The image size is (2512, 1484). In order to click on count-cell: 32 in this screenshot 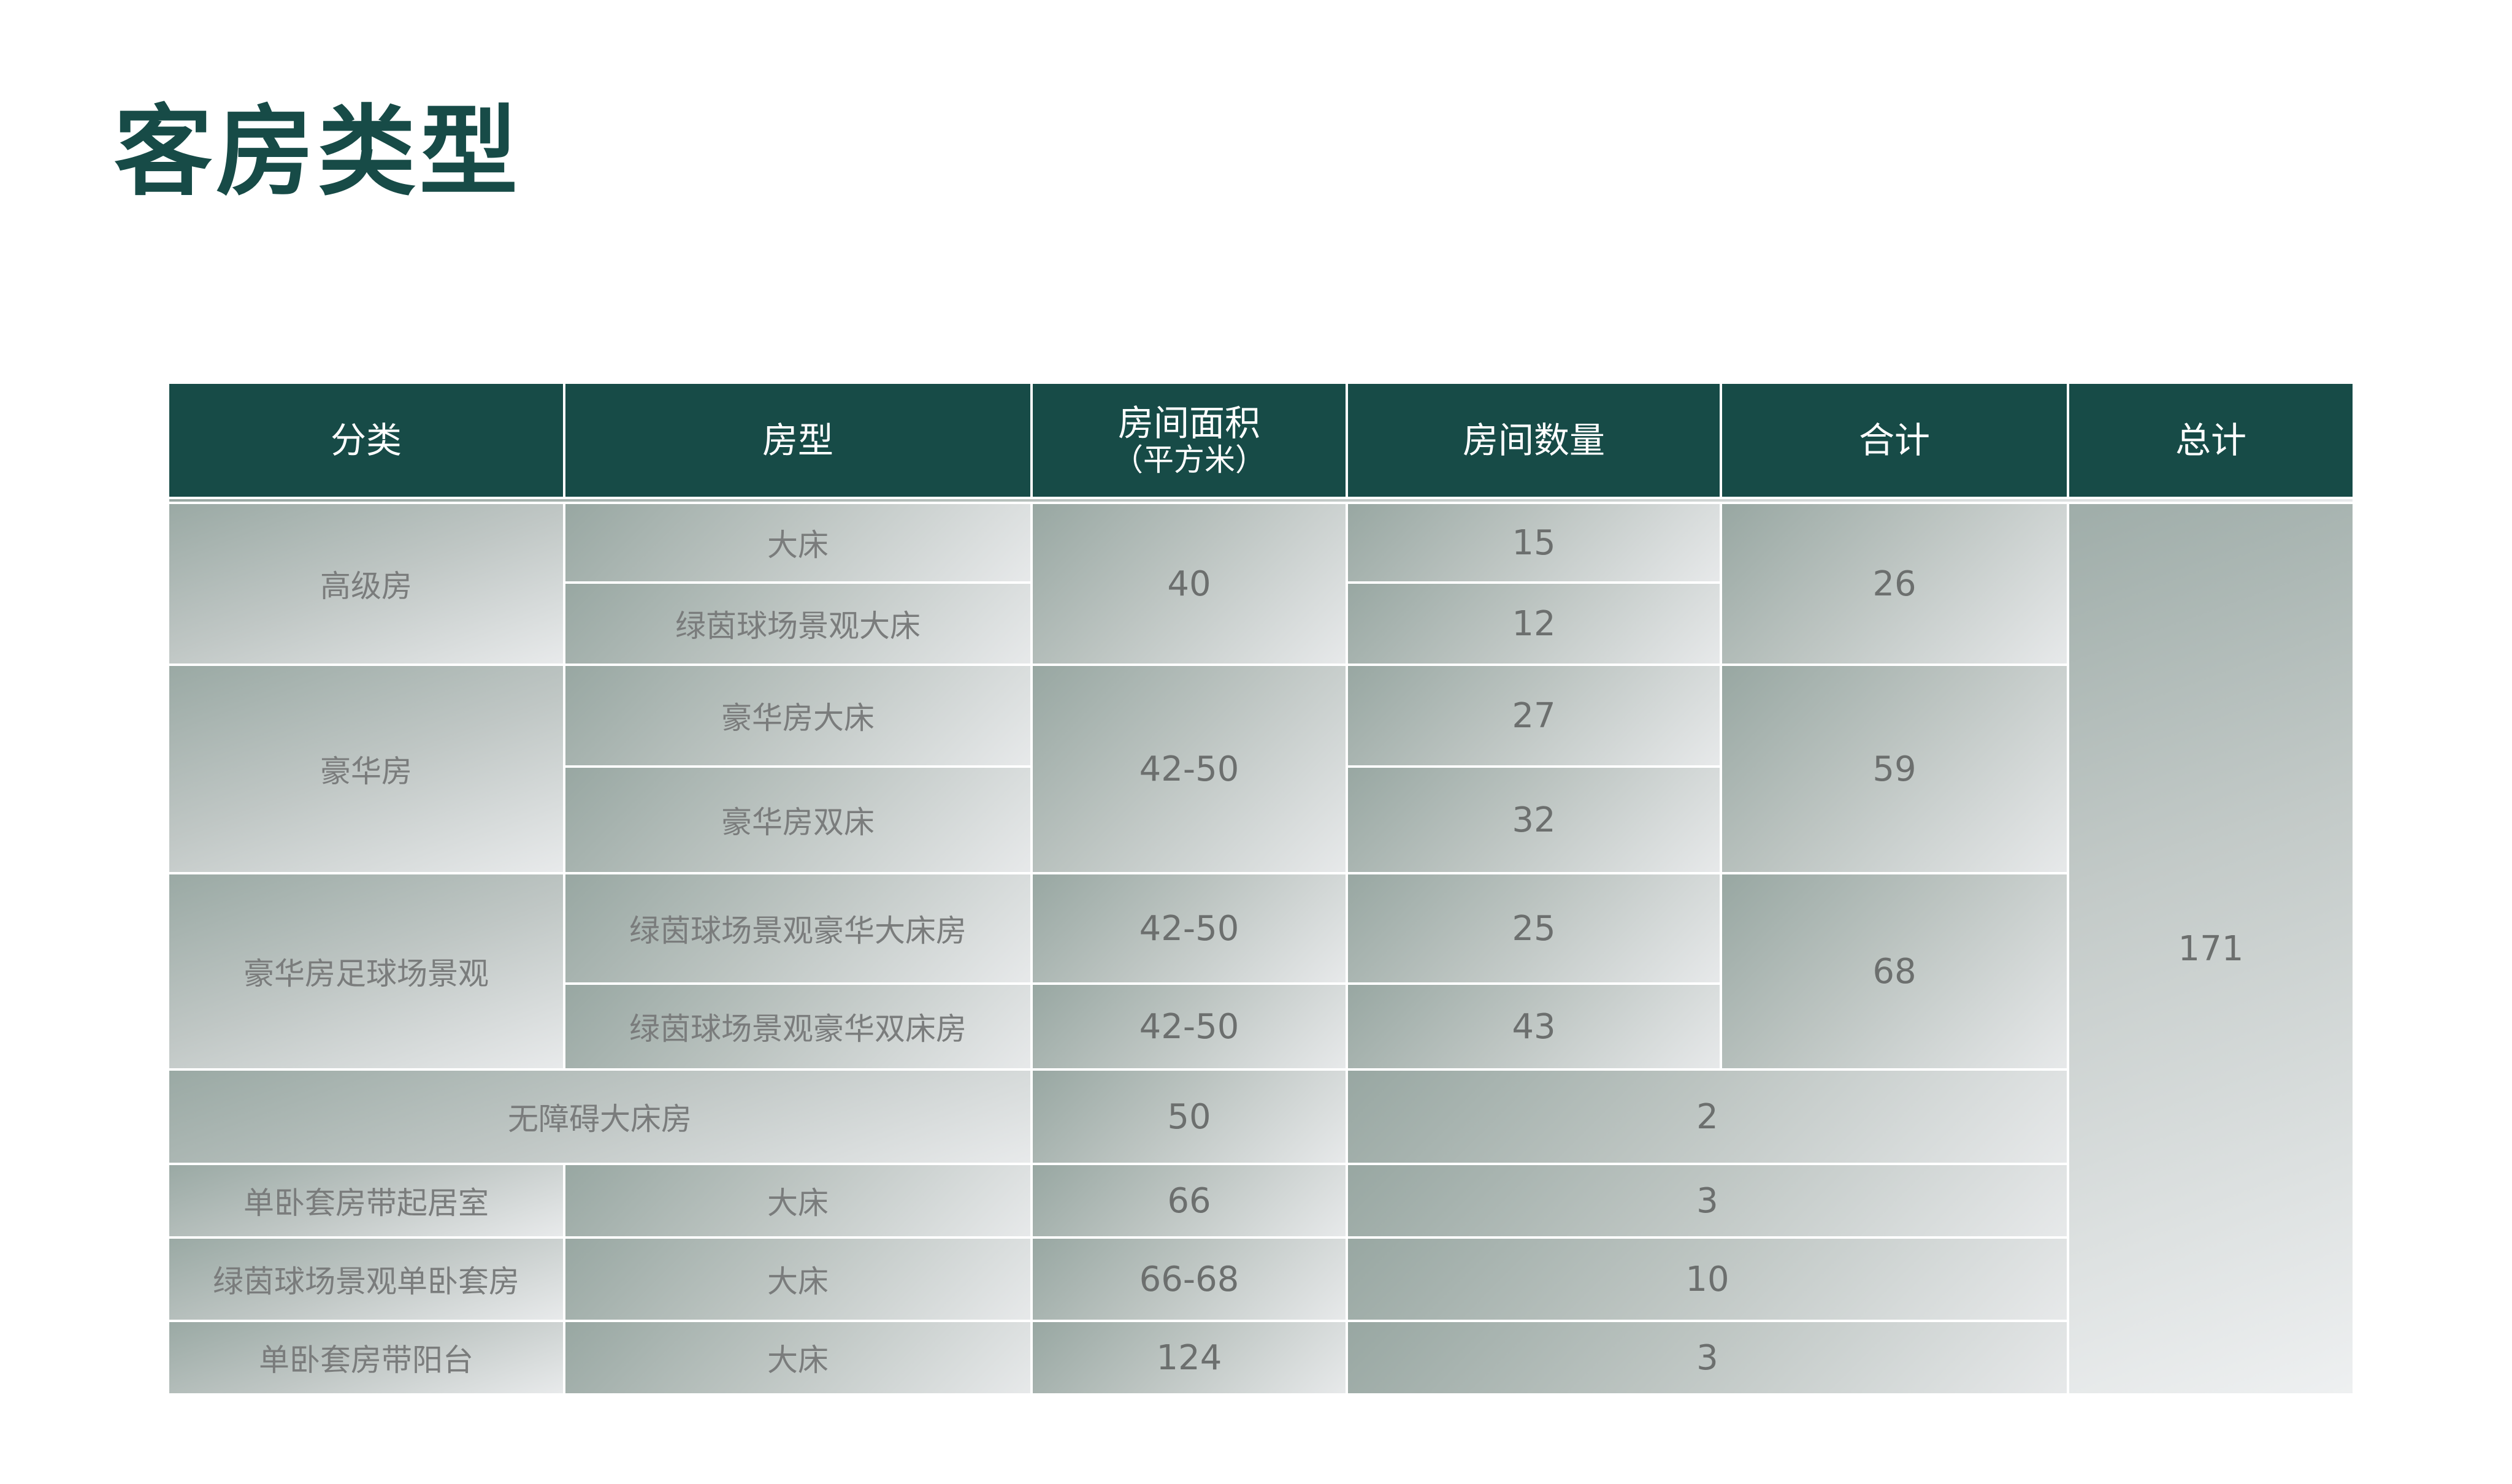, I will do `click(1534, 820)`.